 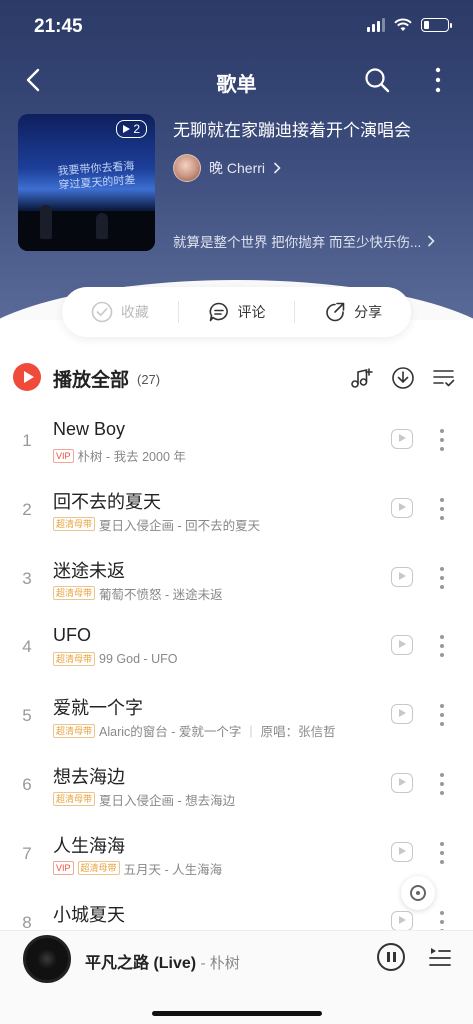 I want to click on locate-current-song-button, so click(x=418, y=893).